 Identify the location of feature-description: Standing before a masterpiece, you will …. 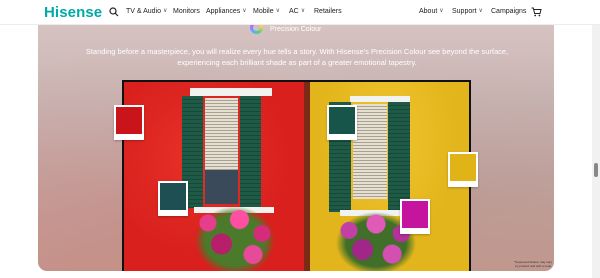
(297, 57).